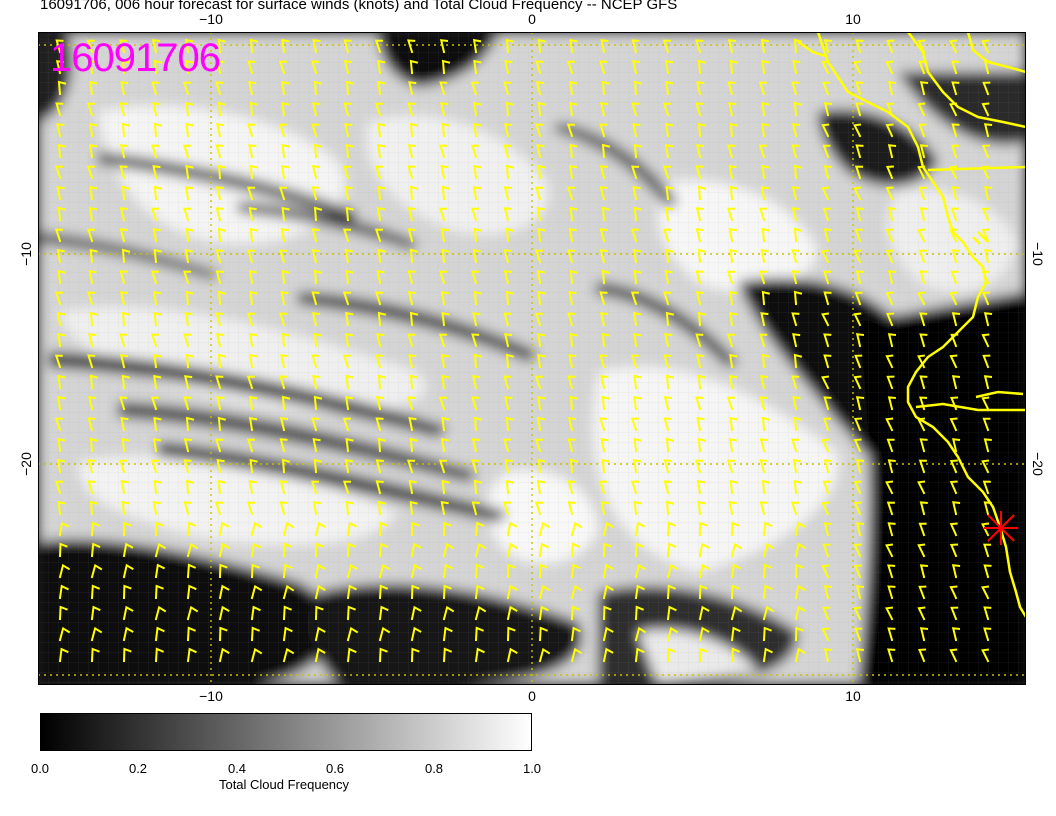 The height and width of the screenshot is (816, 1056). I want to click on lon-tick-bottom-2: 0, so click(532, 696).